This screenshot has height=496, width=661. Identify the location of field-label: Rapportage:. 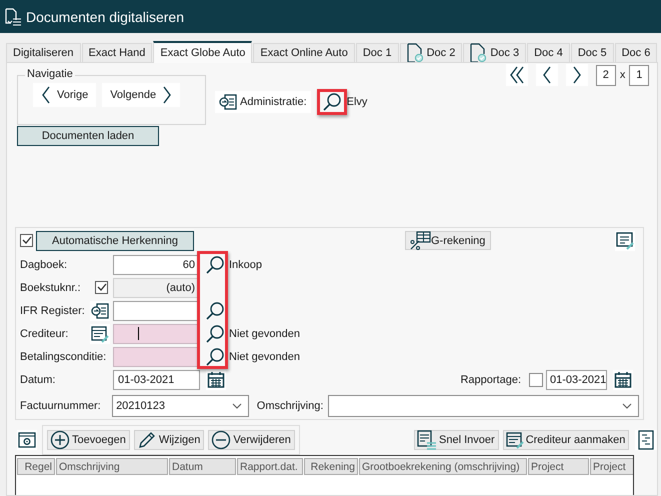
(490, 380).